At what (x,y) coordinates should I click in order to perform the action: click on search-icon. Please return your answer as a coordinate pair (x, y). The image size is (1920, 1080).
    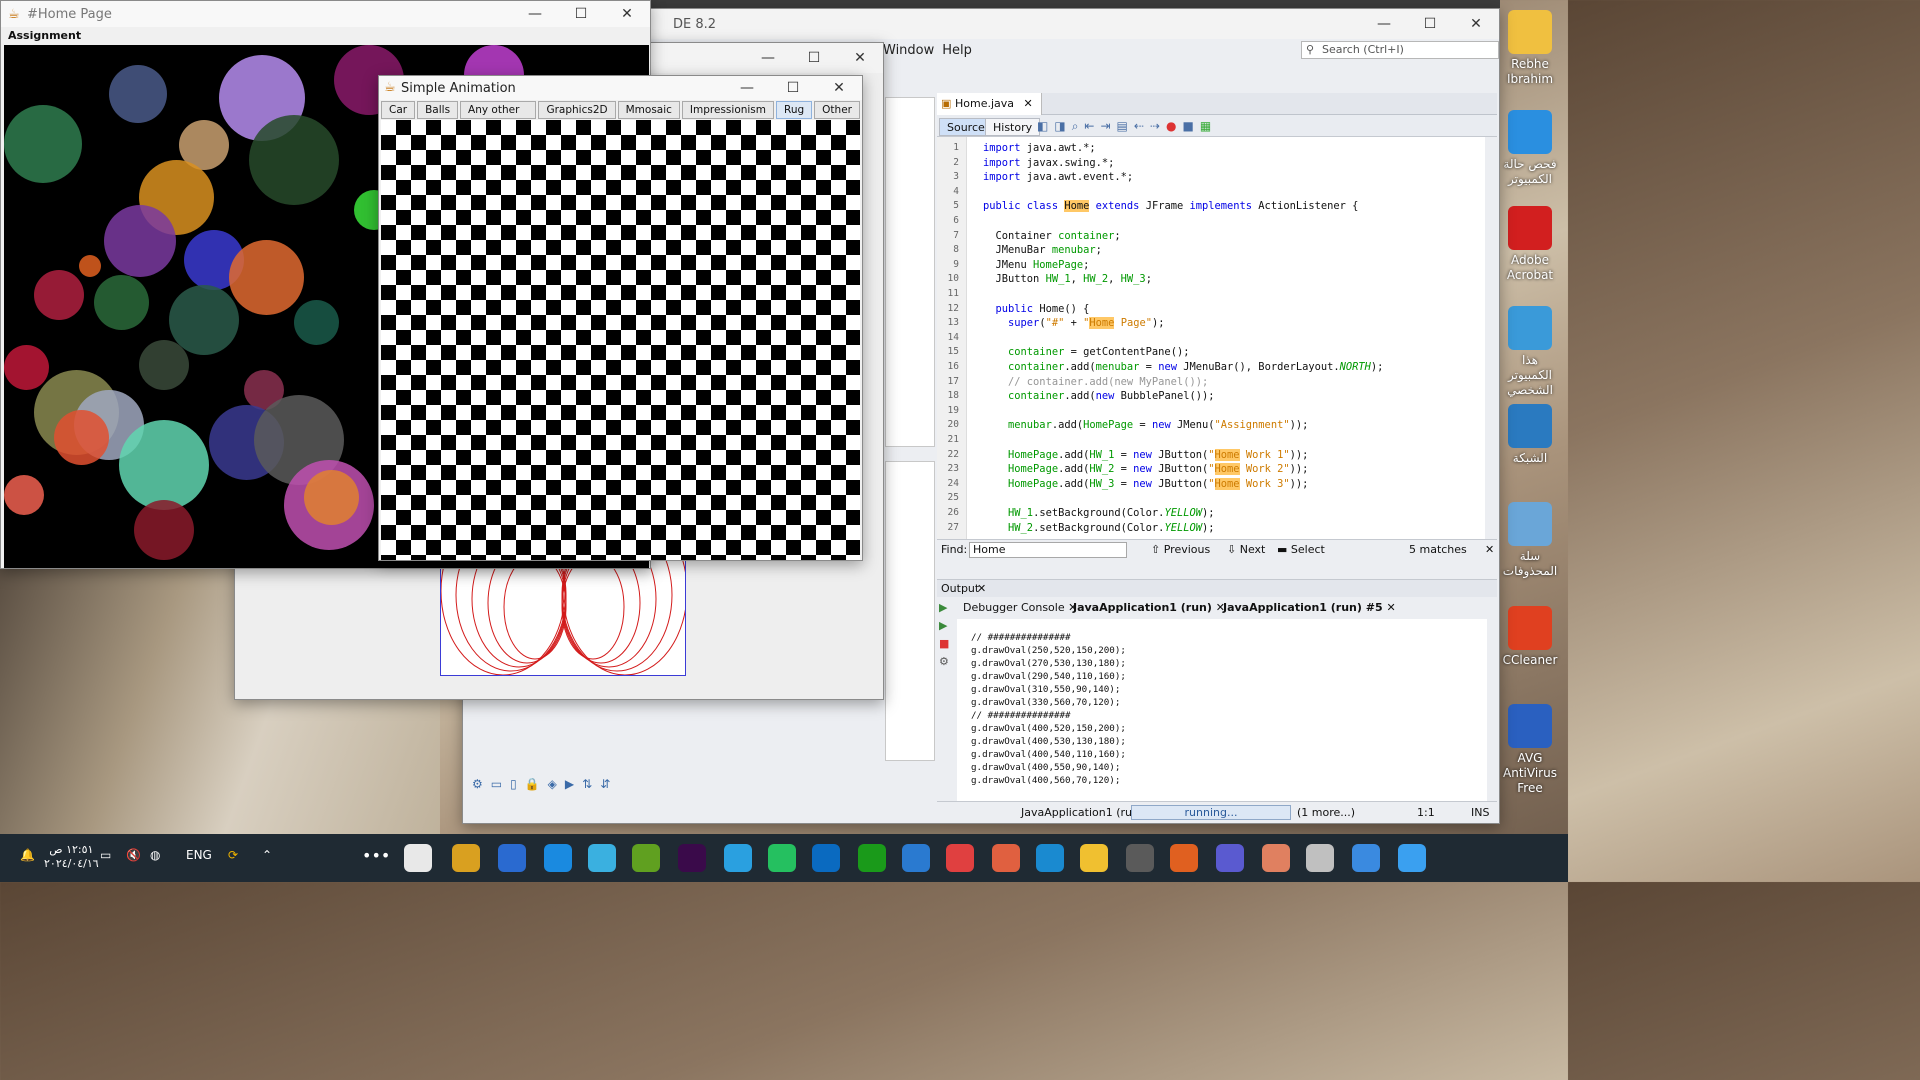
    Looking at the image, I should click on (1366, 858).